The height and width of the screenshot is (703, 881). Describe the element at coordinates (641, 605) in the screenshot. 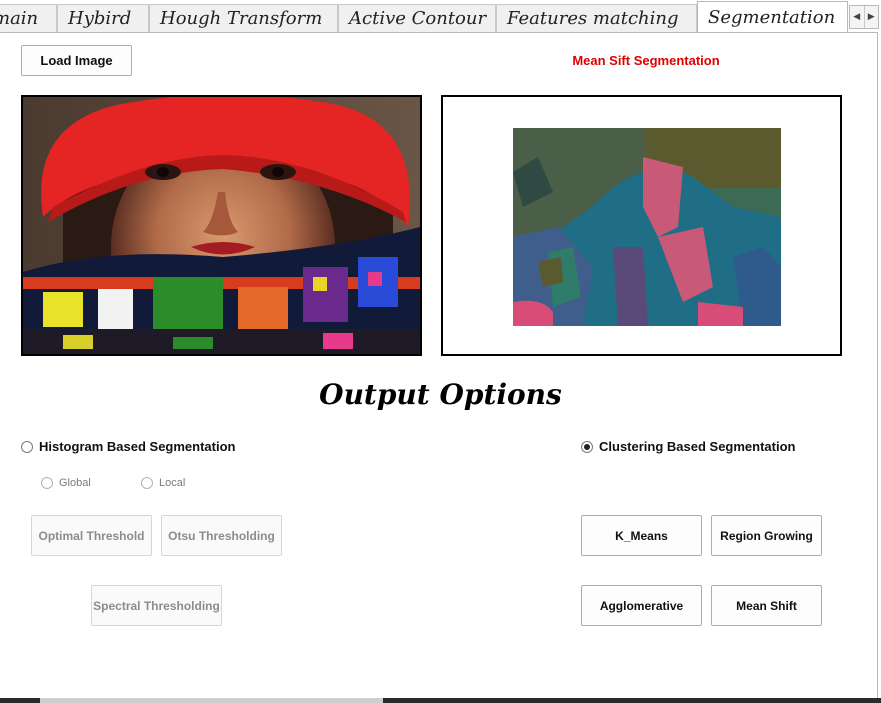

I see `agglomerative-button: Agglomerative` at that location.